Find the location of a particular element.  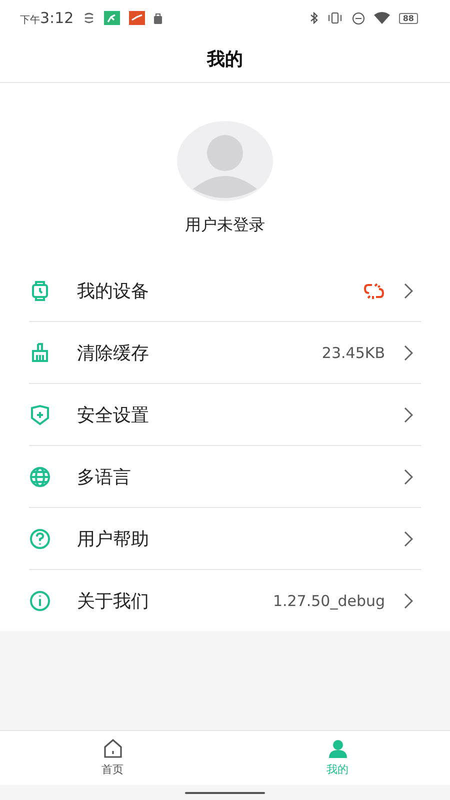

vibrate-icon is located at coordinates (334, 18).